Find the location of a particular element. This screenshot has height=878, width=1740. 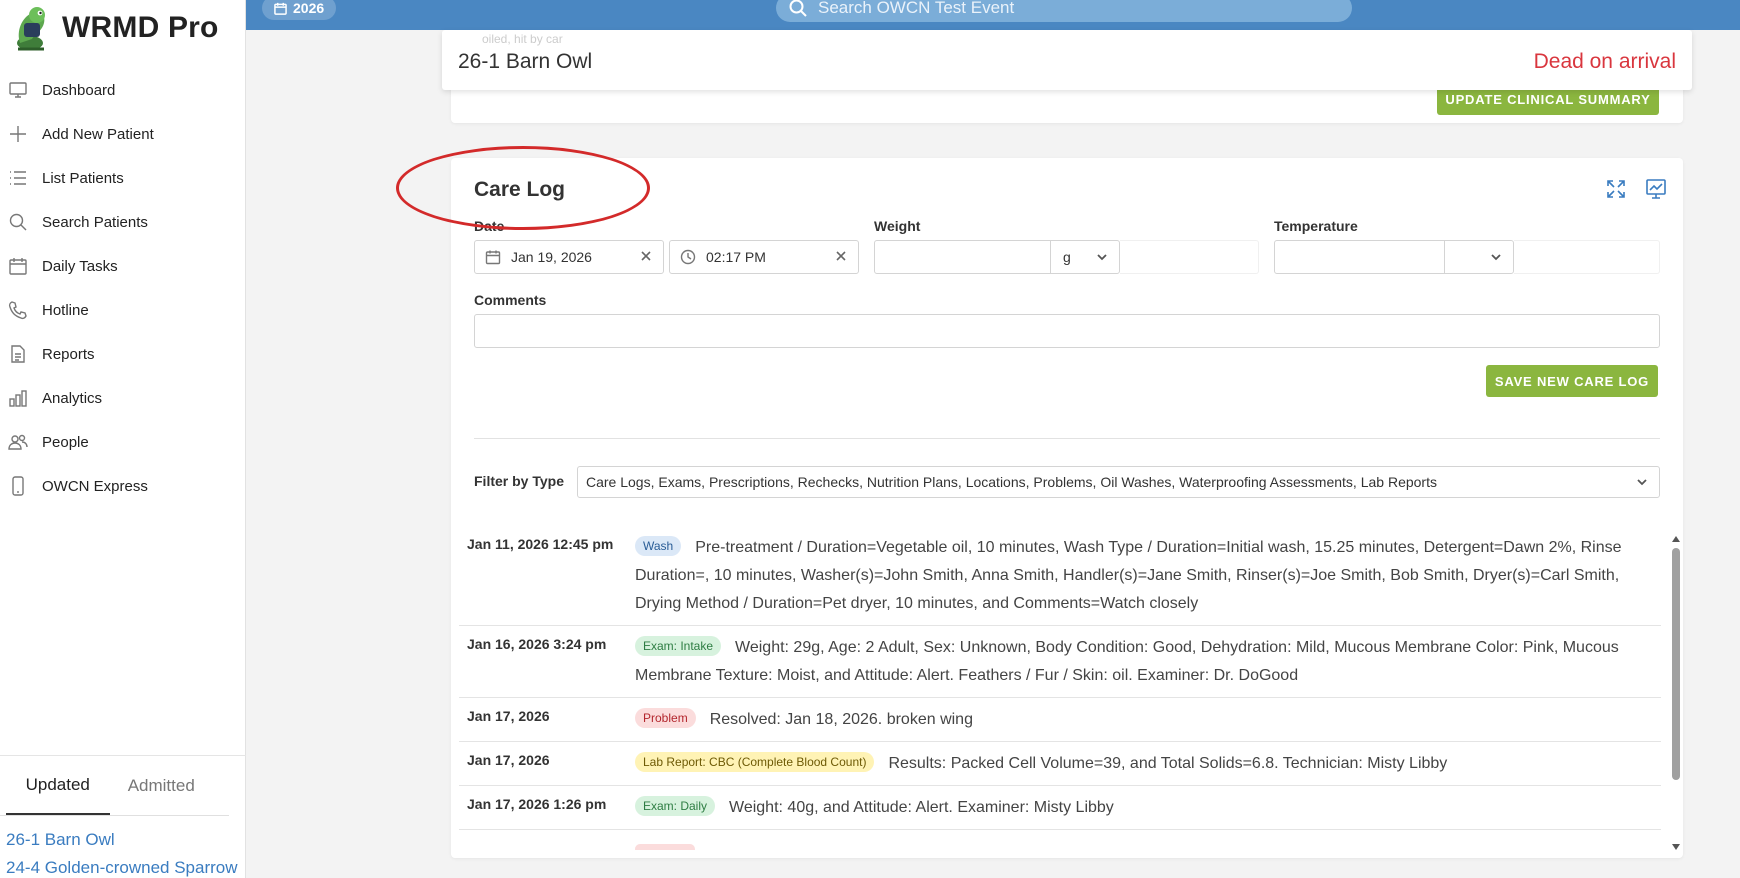

date-label: Date is located at coordinates (489, 226).